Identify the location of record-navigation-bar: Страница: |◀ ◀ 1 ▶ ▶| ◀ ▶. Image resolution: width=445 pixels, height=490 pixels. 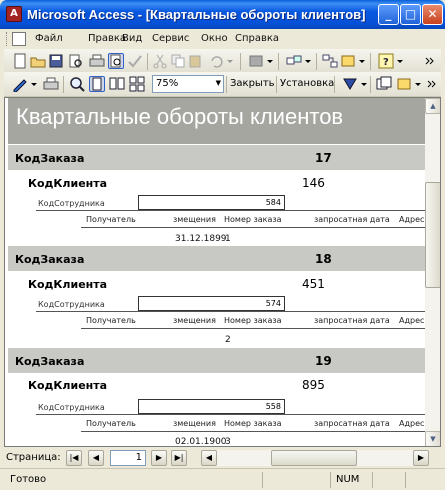
(222, 458).